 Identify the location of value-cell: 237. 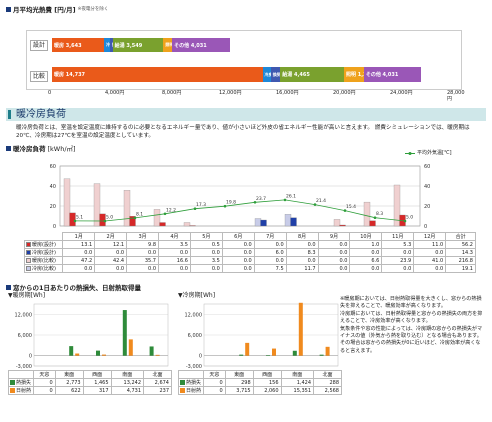
(157, 390).